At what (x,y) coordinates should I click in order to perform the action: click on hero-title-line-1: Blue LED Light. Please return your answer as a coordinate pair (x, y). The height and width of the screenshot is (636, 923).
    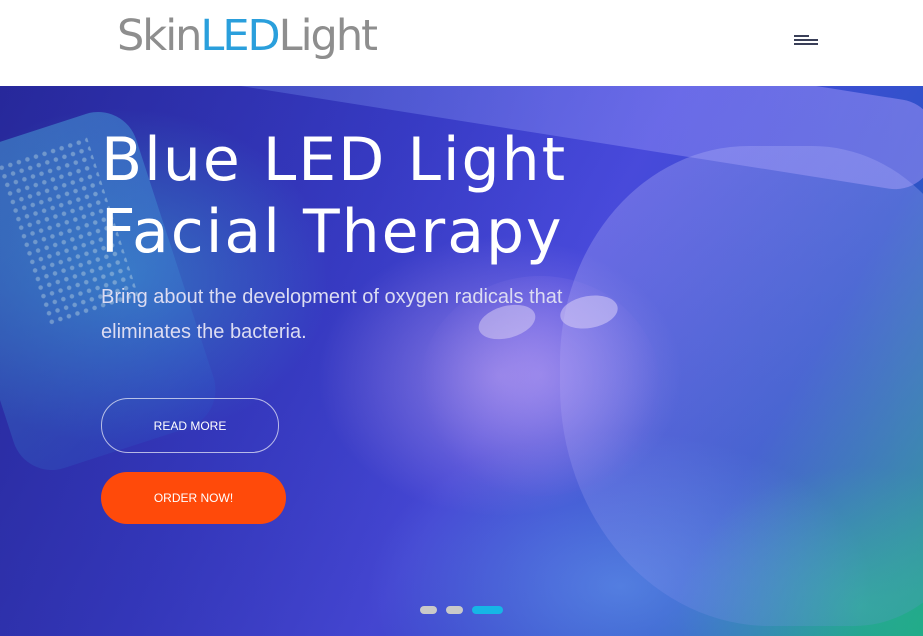
    Looking at the image, I should click on (334, 160).